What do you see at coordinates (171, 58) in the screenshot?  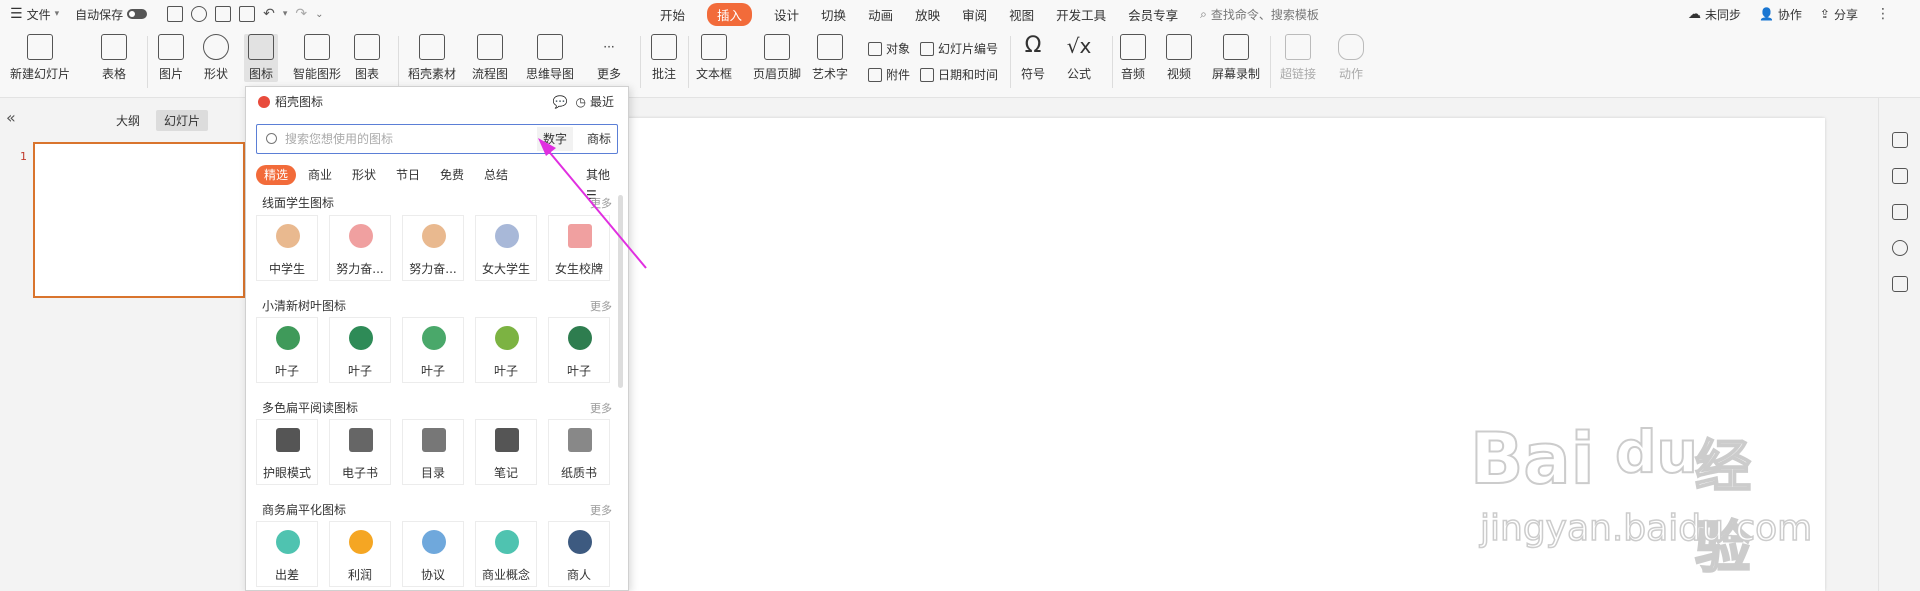 I see `image-button: 图片` at bounding box center [171, 58].